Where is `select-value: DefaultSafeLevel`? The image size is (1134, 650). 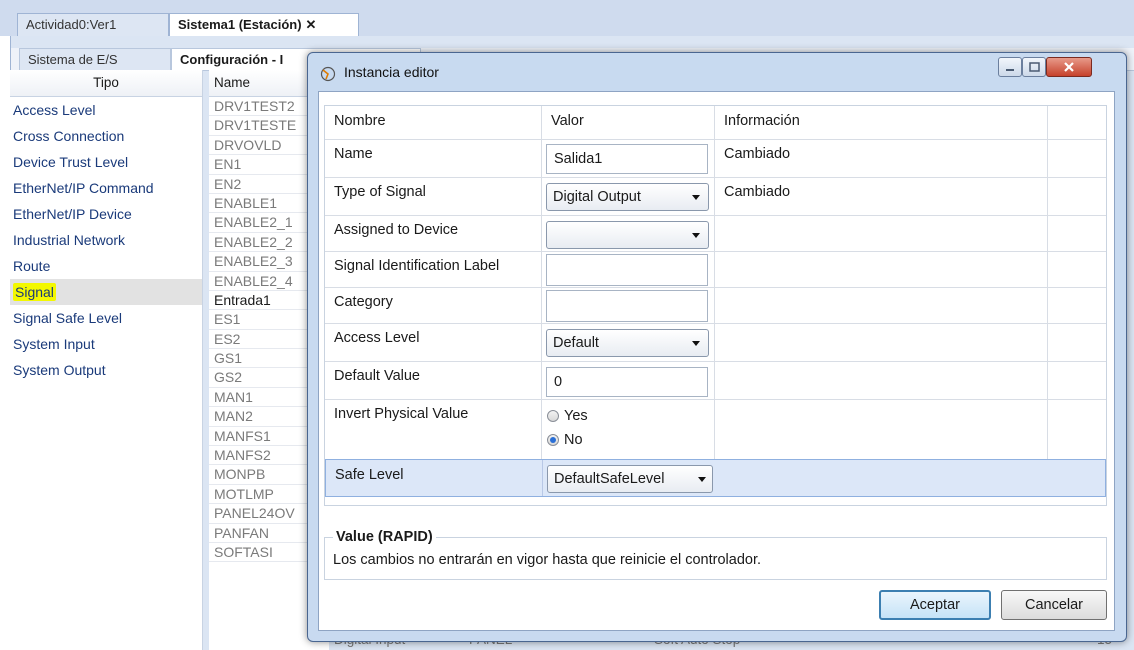
select-value: DefaultSafeLevel is located at coordinates (609, 479).